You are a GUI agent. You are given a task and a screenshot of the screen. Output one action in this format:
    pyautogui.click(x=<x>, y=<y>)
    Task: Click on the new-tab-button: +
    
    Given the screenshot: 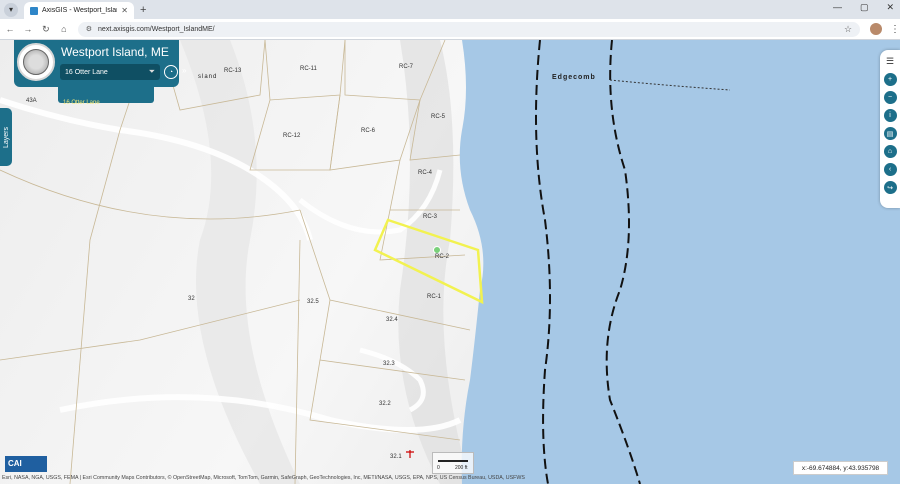 What is the action you would take?
    pyautogui.click(x=143, y=10)
    